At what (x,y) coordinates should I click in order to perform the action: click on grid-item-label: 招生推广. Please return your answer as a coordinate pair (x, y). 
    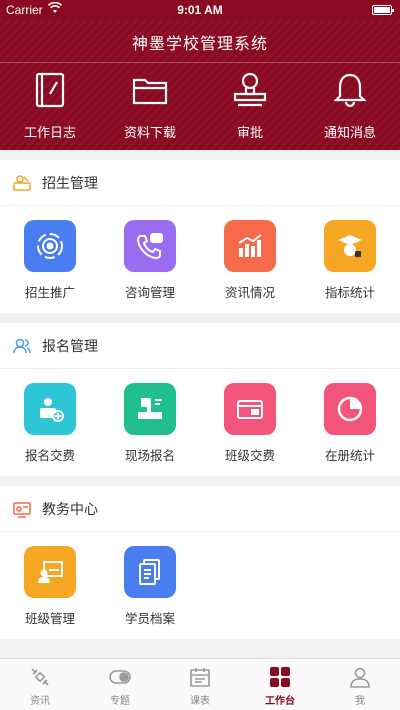
    Looking at the image, I should click on (49, 292).